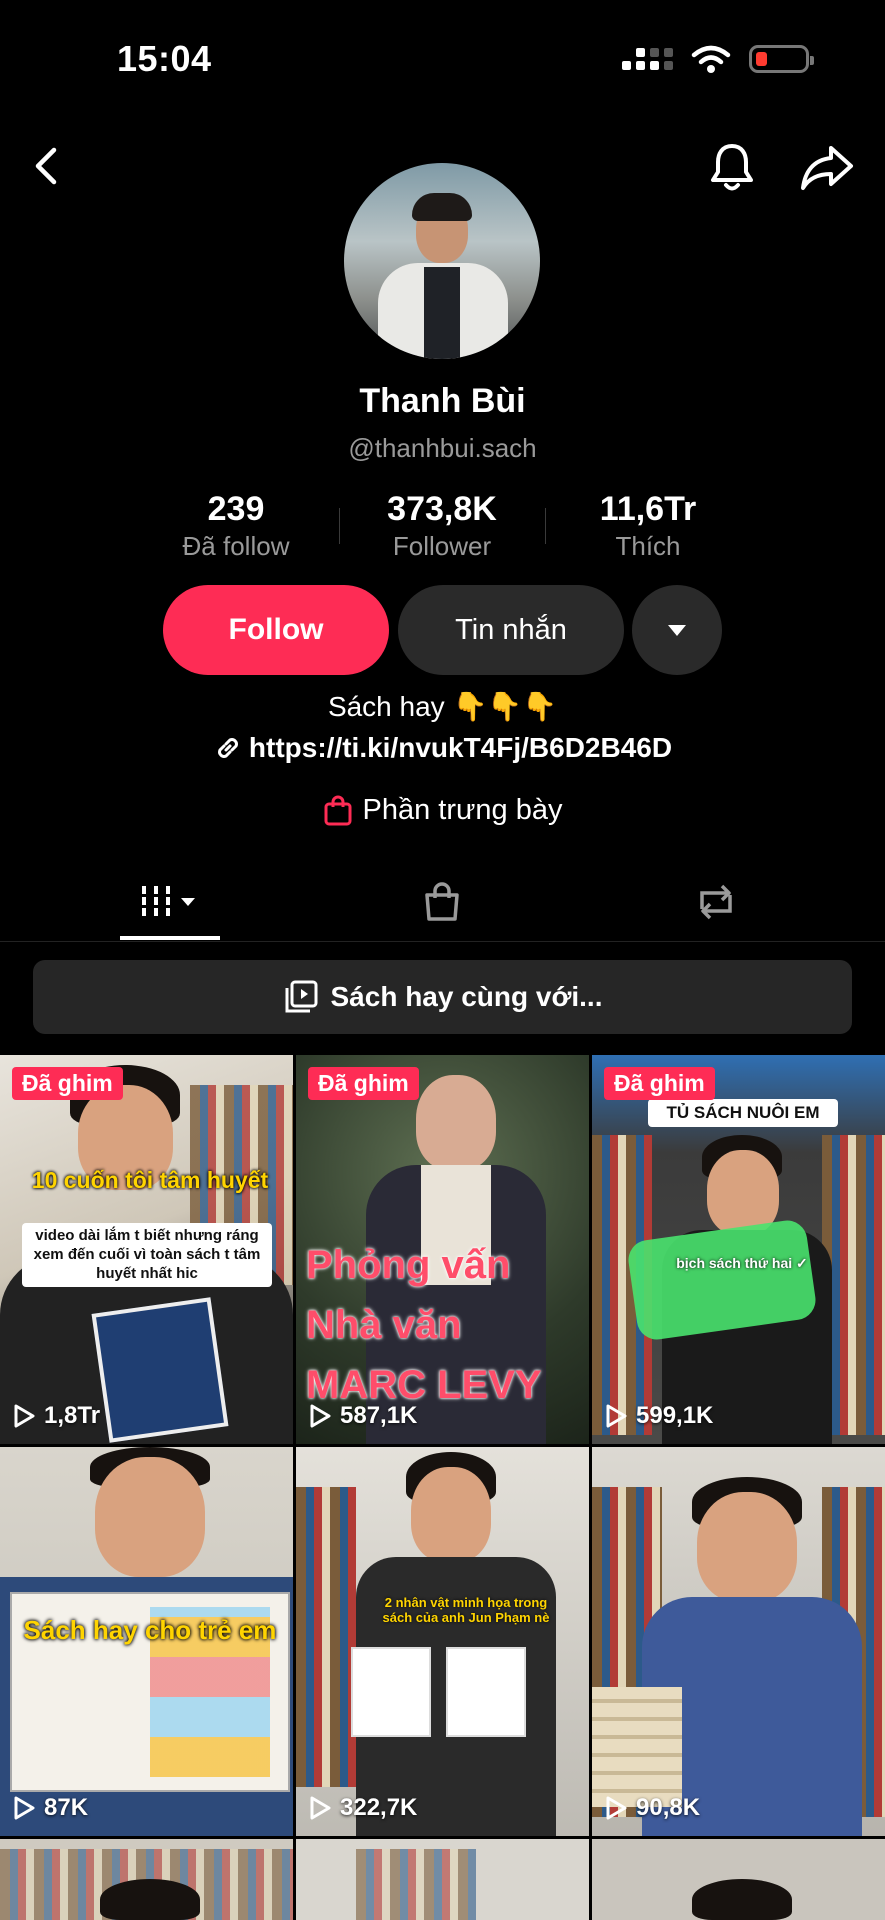 This screenshot has width=885, height=1920. What do you see at coordinates (72, 1415) in the screenshot?
I see `view-count-text: 1,8Tr` at bounding box center [72, 1415].